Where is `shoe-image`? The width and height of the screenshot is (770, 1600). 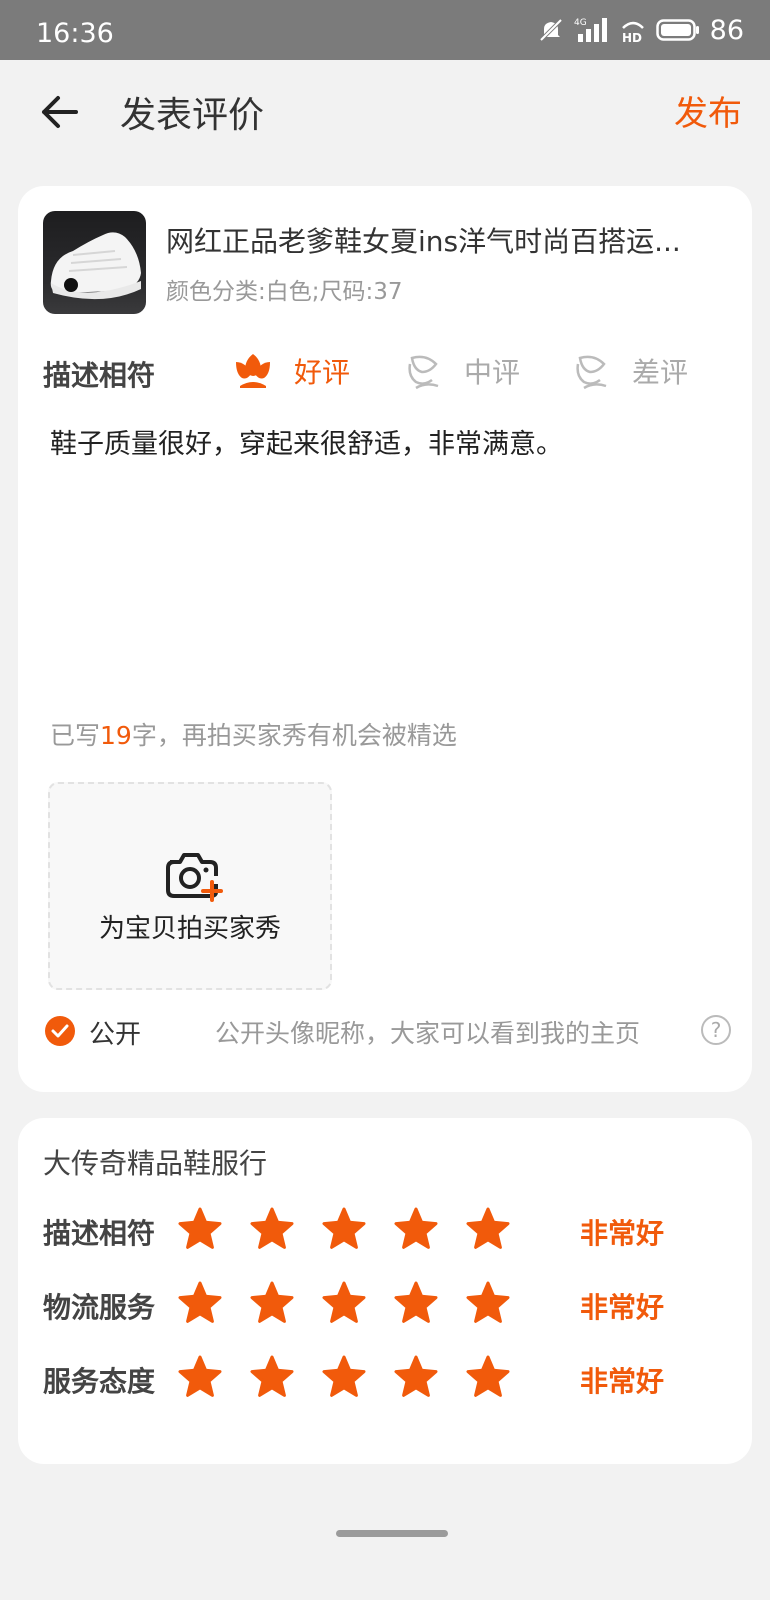
shoe-image is located at coordinates (95, 266).